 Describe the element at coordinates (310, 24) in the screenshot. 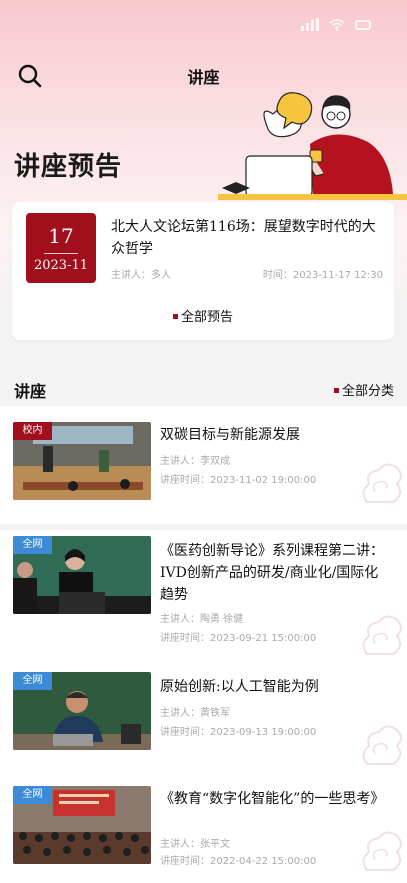

I see `signal-icon` at that location.